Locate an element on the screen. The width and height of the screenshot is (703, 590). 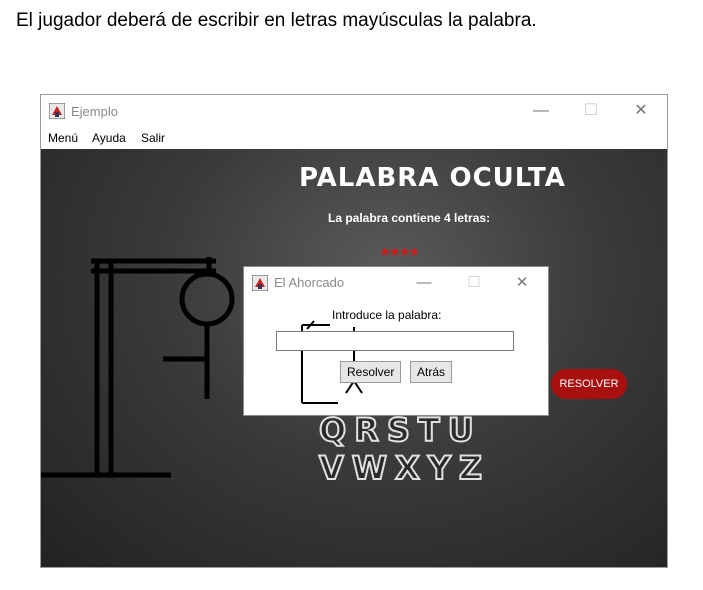
masked-word: **** is located at coordinates (401, 256).